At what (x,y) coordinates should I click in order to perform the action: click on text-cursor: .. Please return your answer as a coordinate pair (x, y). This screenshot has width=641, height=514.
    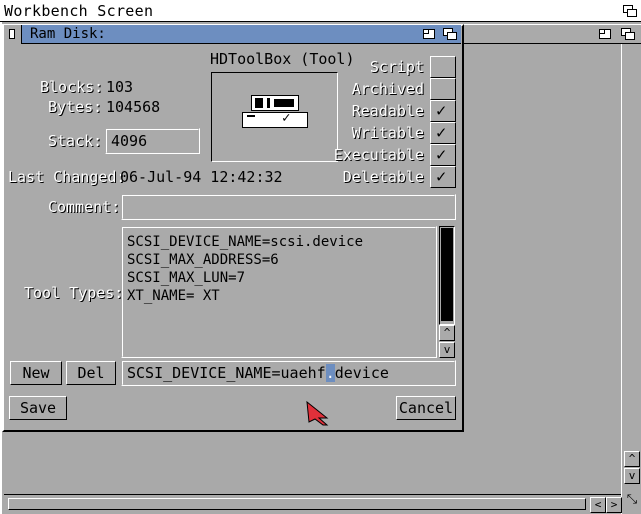
    Looking at the image, I should click on (330, 373).